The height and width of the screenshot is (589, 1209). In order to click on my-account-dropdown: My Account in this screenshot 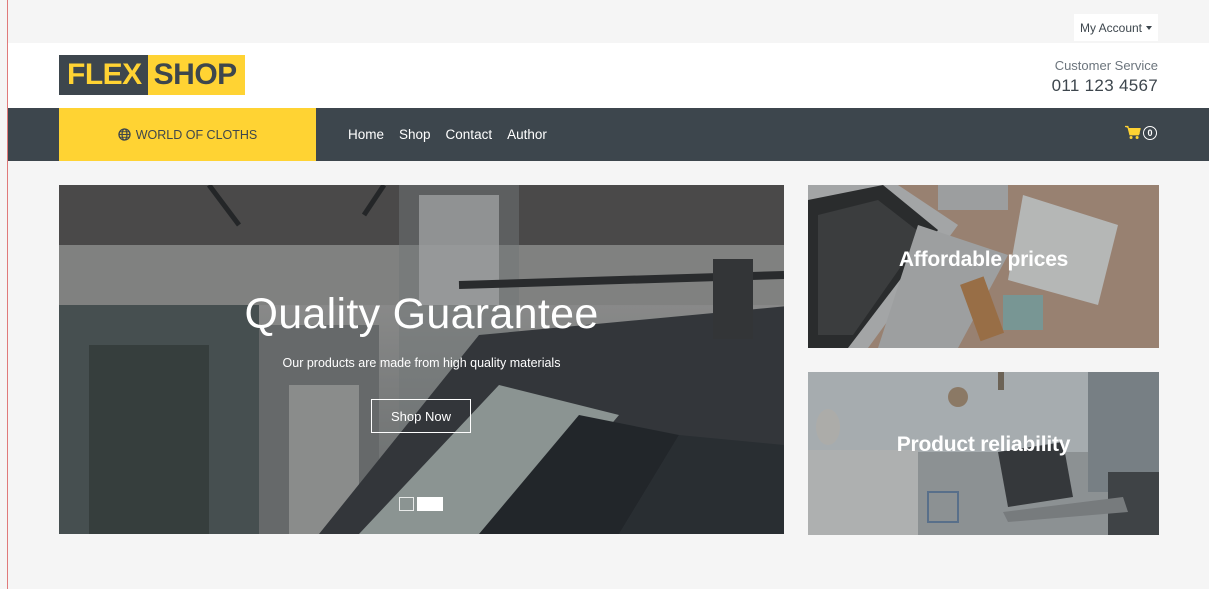, I will do `click(1116, 27)`.